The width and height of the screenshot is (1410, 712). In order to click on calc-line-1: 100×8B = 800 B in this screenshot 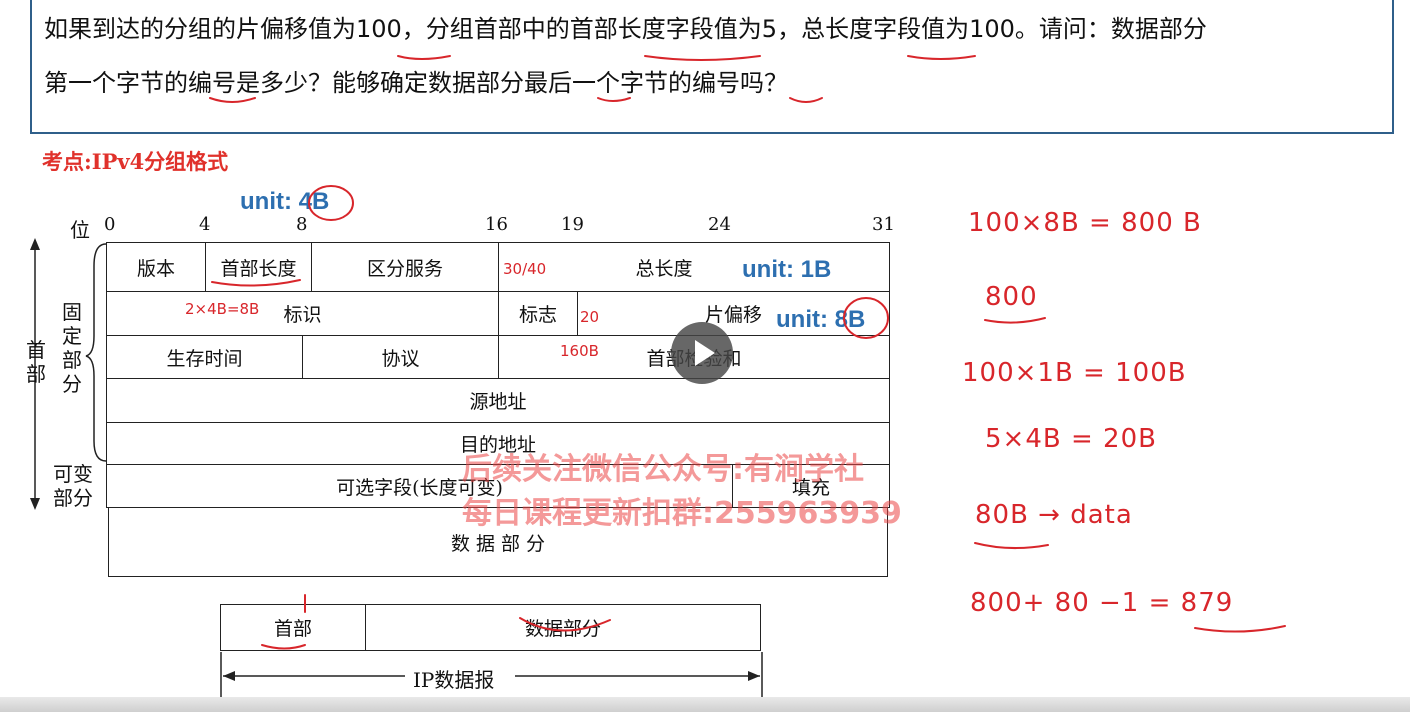, I will do `click(1085, 223)`.